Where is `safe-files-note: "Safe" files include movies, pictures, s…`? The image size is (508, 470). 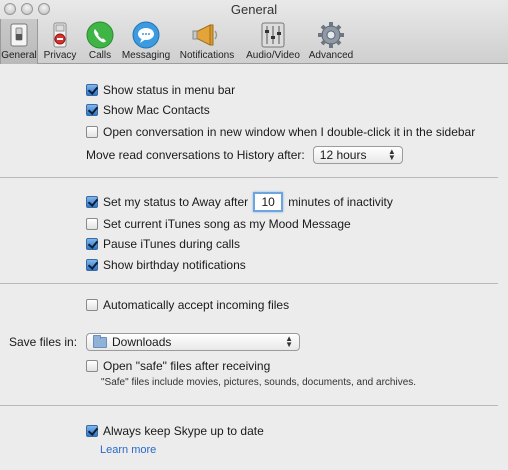
safe-files-note: "Safe" files include movies, pictures, s… is located at coordinates (259, 382).